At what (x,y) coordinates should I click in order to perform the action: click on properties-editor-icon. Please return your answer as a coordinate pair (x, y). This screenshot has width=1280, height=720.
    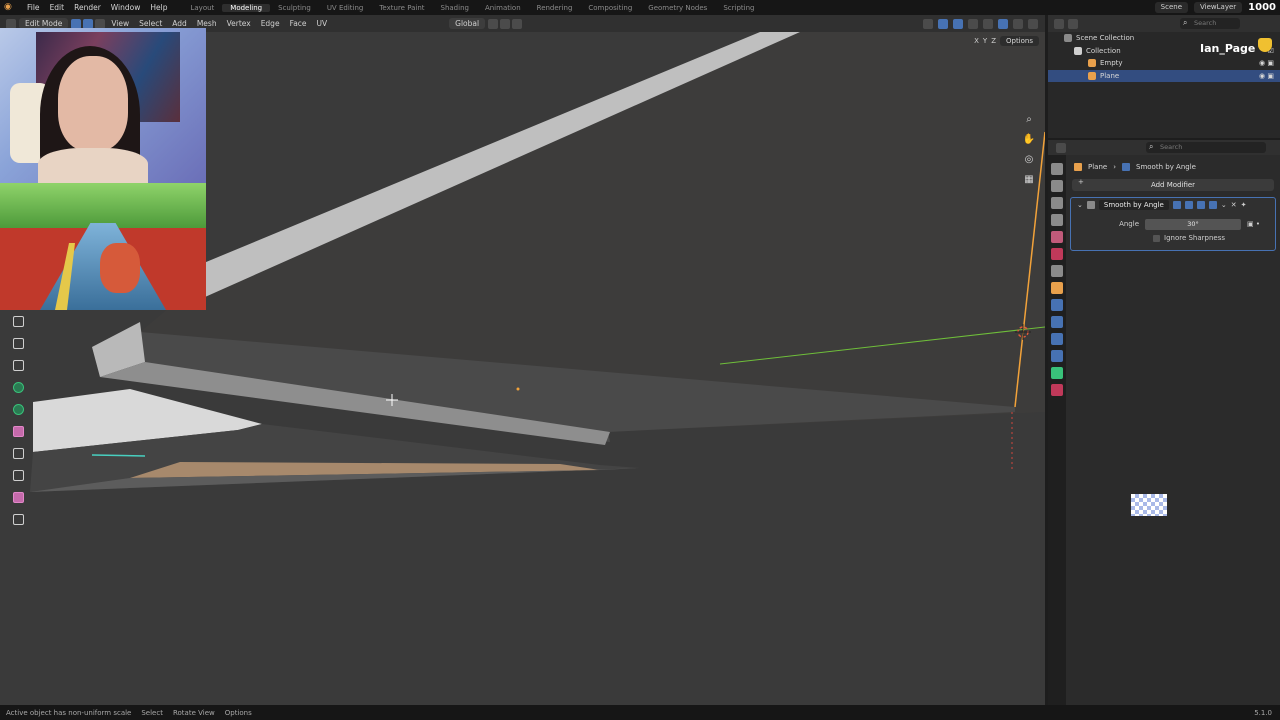
    Looking at the image, I should click on (1061, 147).